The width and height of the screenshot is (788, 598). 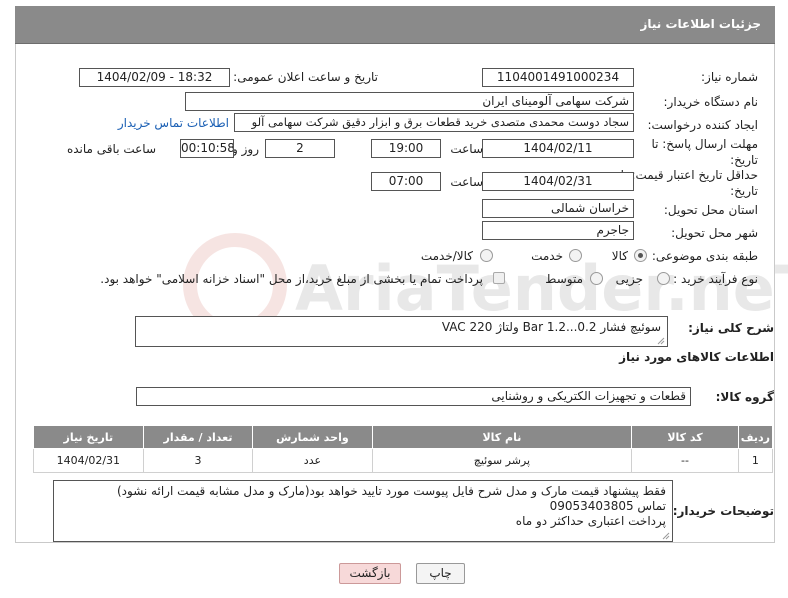 What do you see at coordinates (446, 256) in the screenshot?
I see `category-option-goods-service: کالا/خدمت` at bounding box center [446, 256].